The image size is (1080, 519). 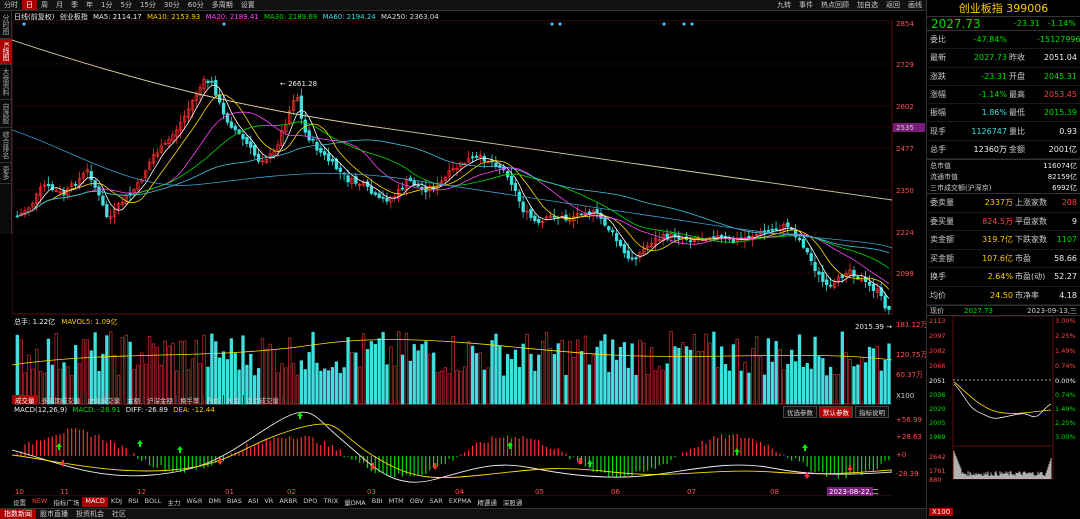 I want to click on period-tab-9: 30分, so click(x=172, y=5).